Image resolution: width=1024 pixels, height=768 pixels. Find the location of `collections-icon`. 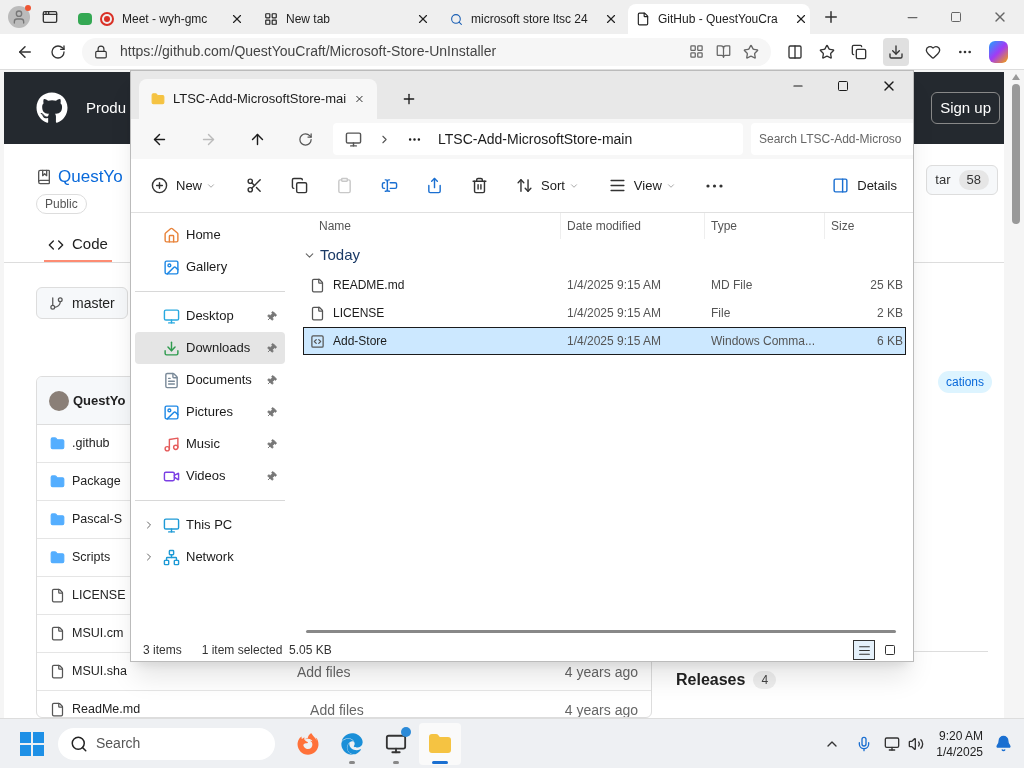

collections-icon is located at coordinates (858, 51).